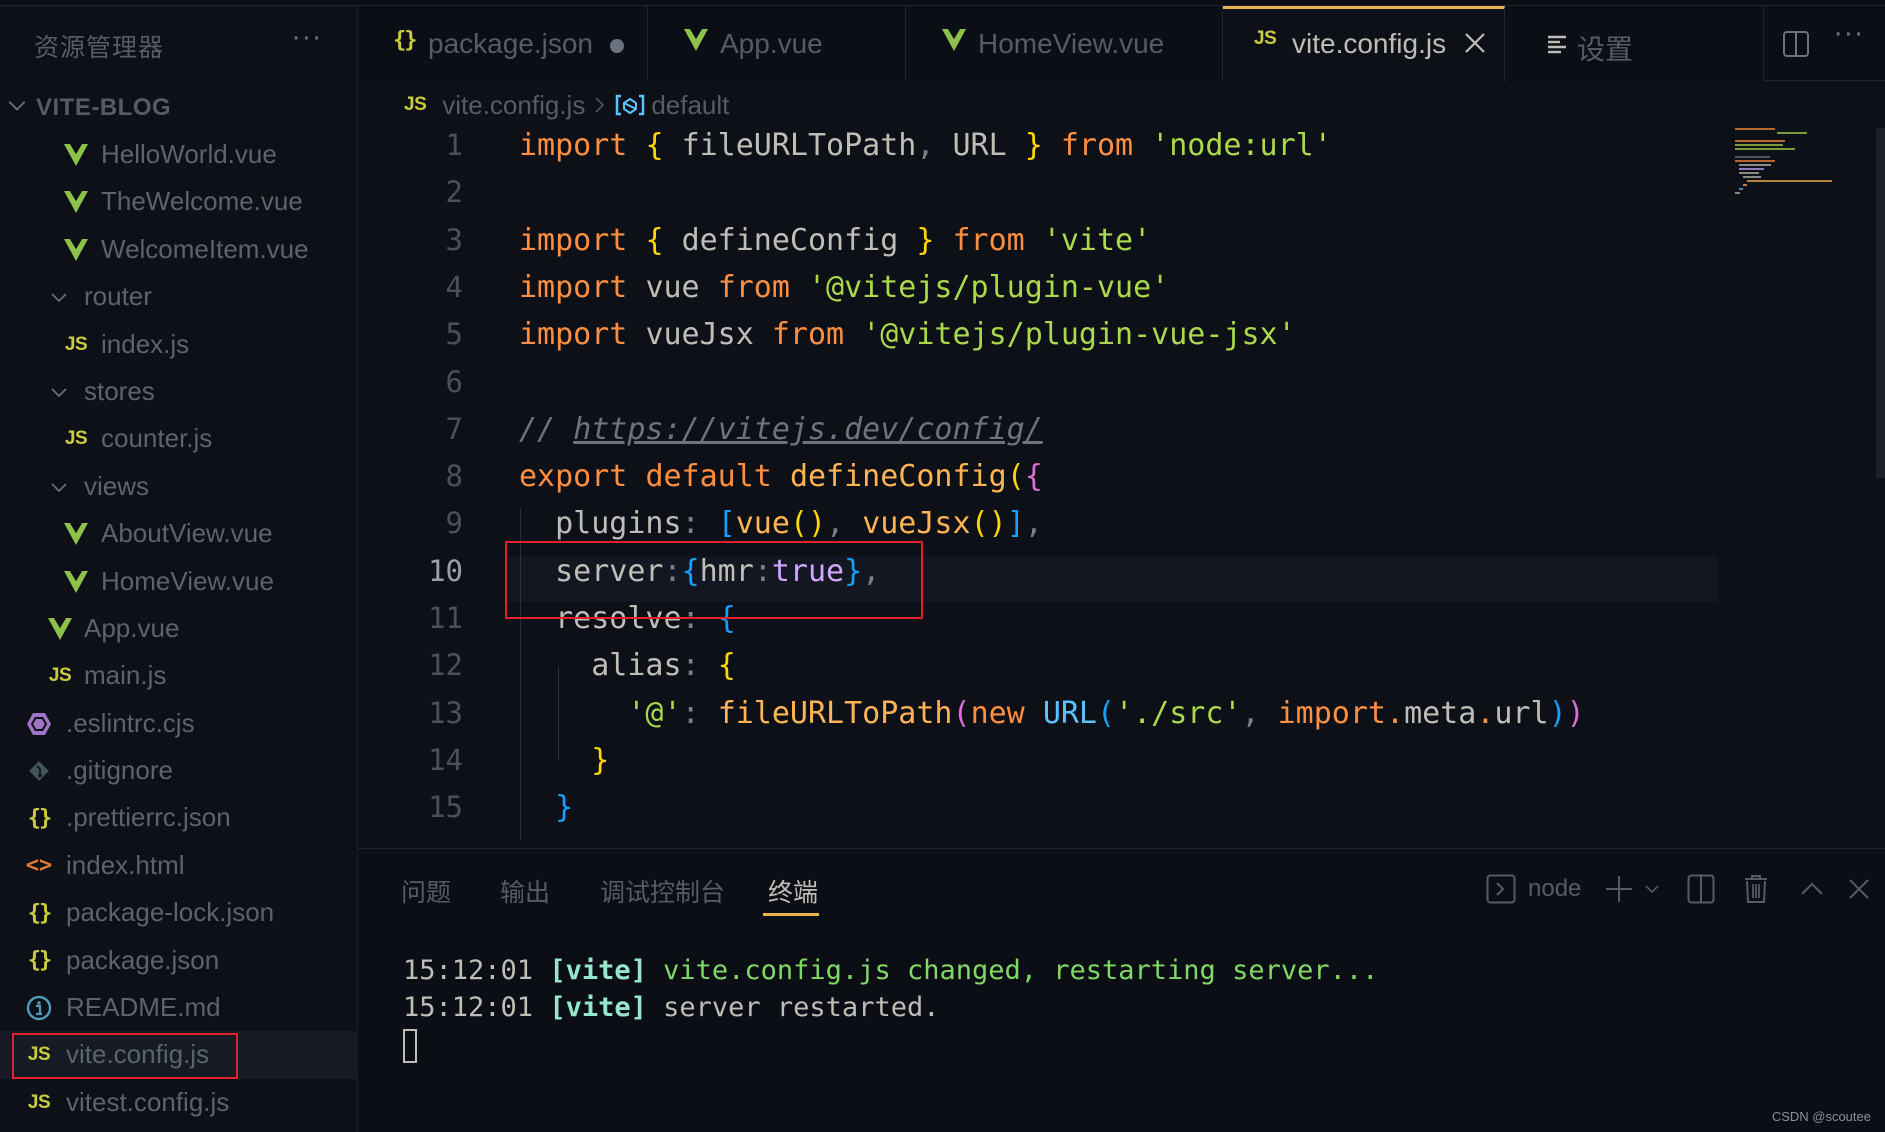  I want to click on split-terminal-button, so click(1701, 889).